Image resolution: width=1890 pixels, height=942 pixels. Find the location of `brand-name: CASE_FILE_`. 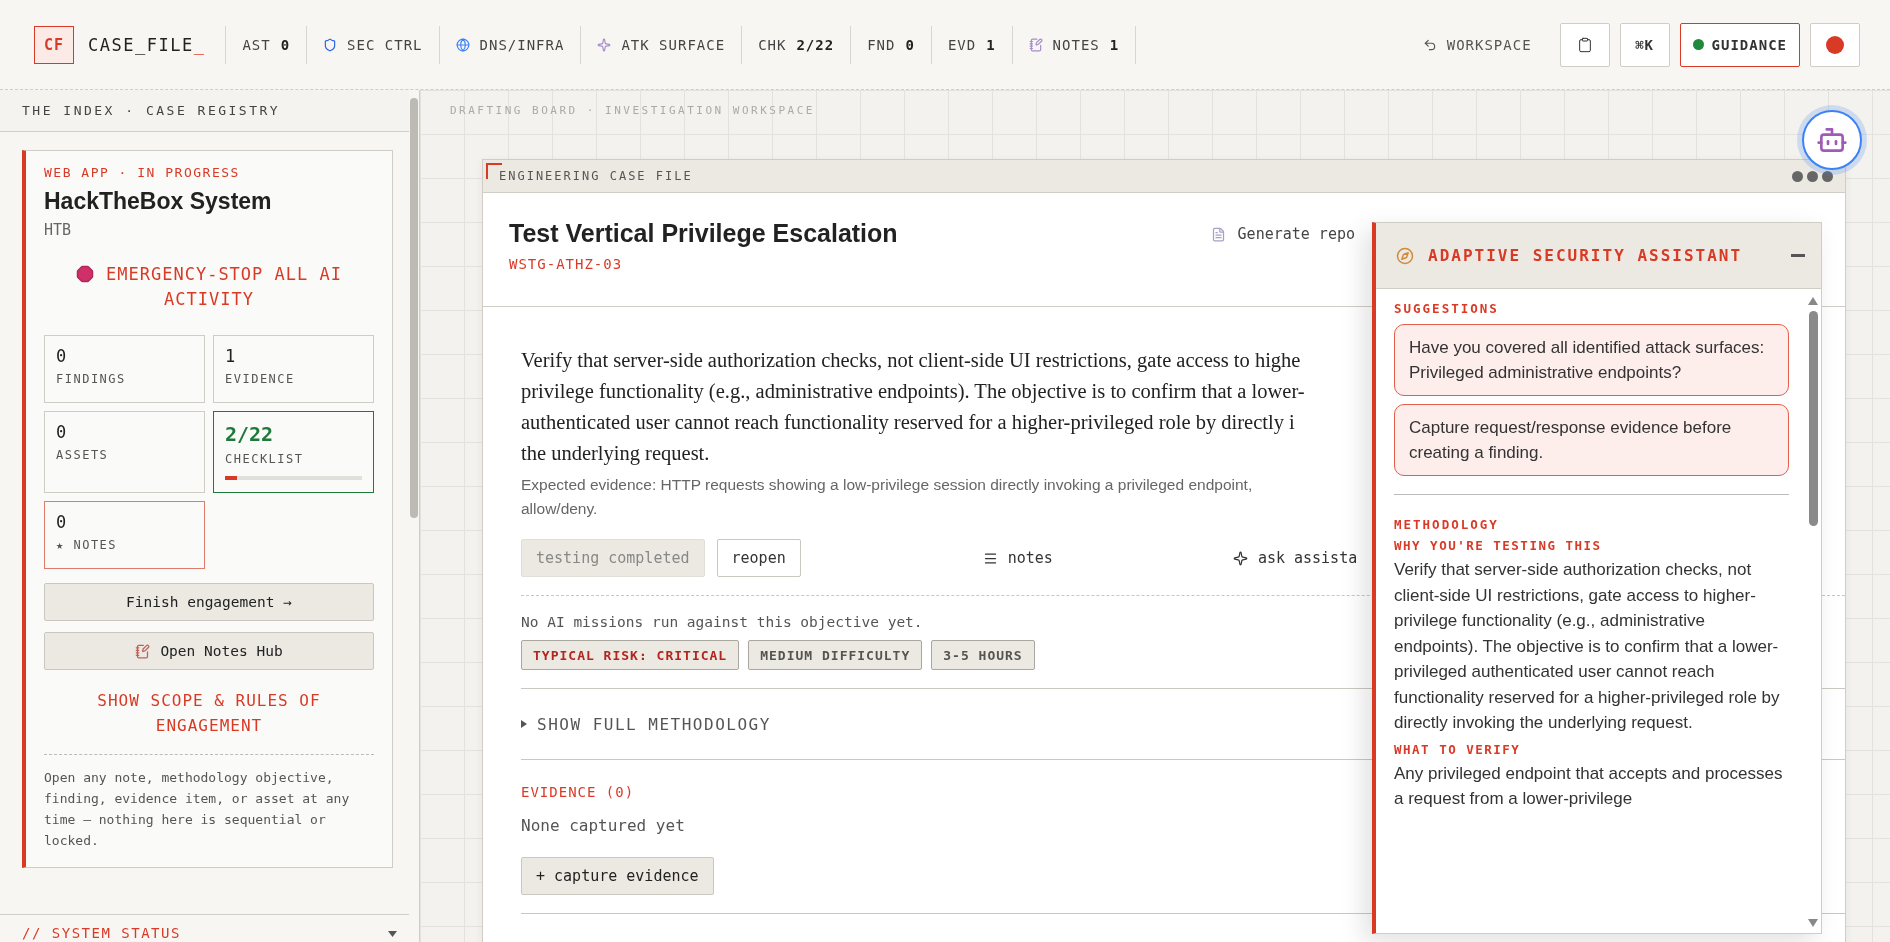

brand-name: CASE_FILE_ is located at coordinates (147, 44).